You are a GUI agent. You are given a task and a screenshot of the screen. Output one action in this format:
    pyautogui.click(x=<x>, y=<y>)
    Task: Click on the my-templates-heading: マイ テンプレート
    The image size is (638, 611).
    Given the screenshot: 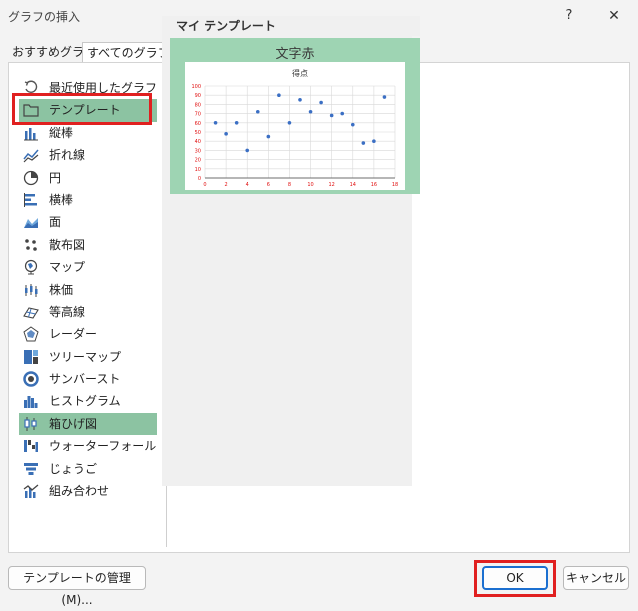 What is the action you would take?
    pyautogui.click(x=295, y=26)
    